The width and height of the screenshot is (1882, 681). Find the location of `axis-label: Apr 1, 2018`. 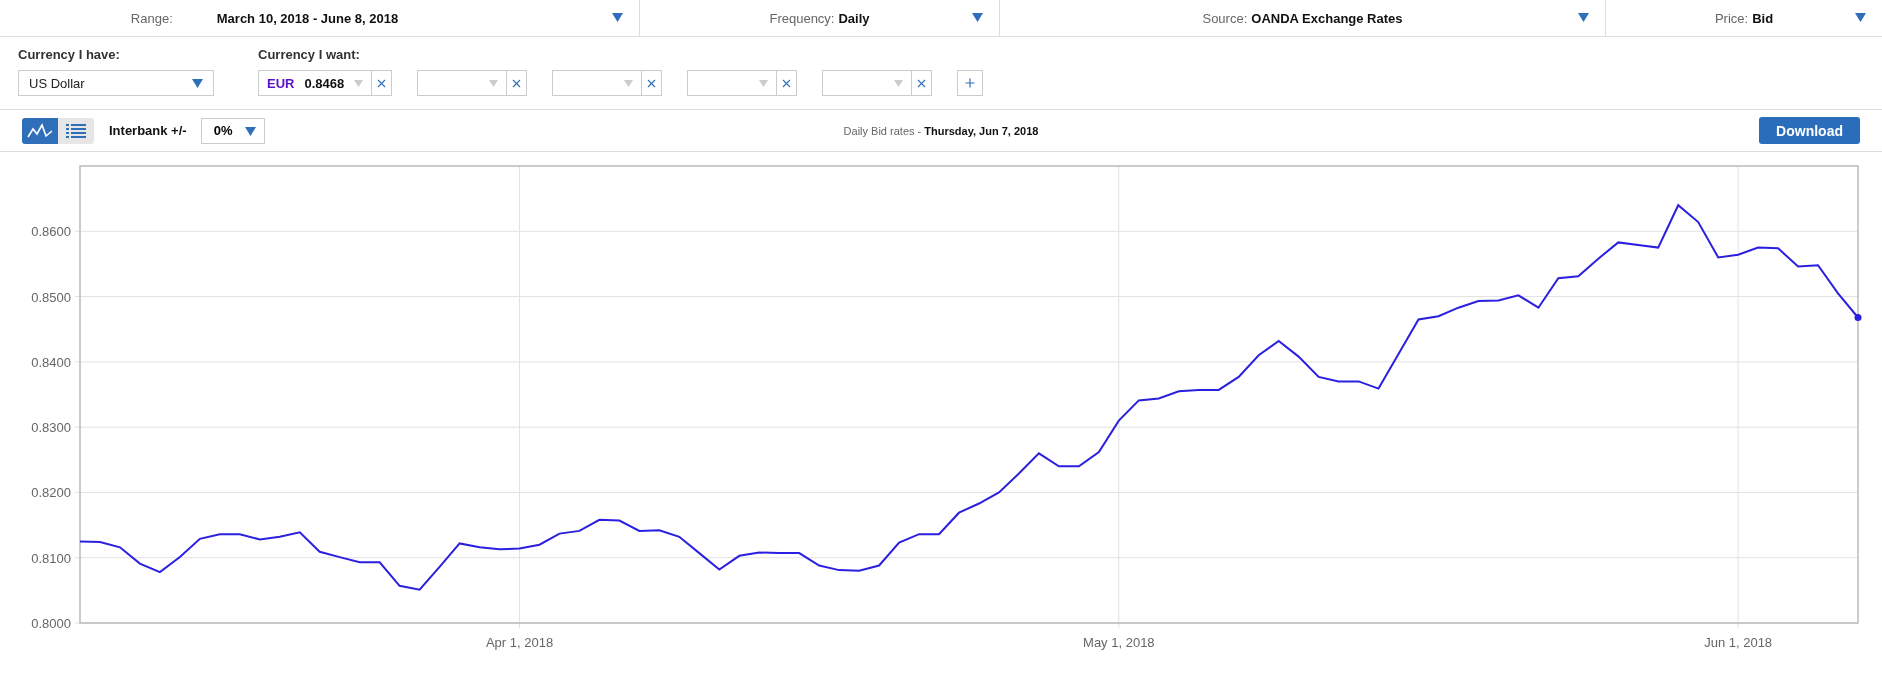

axis-label: Apr 1, 2018 is located at coordinates (519, 642).